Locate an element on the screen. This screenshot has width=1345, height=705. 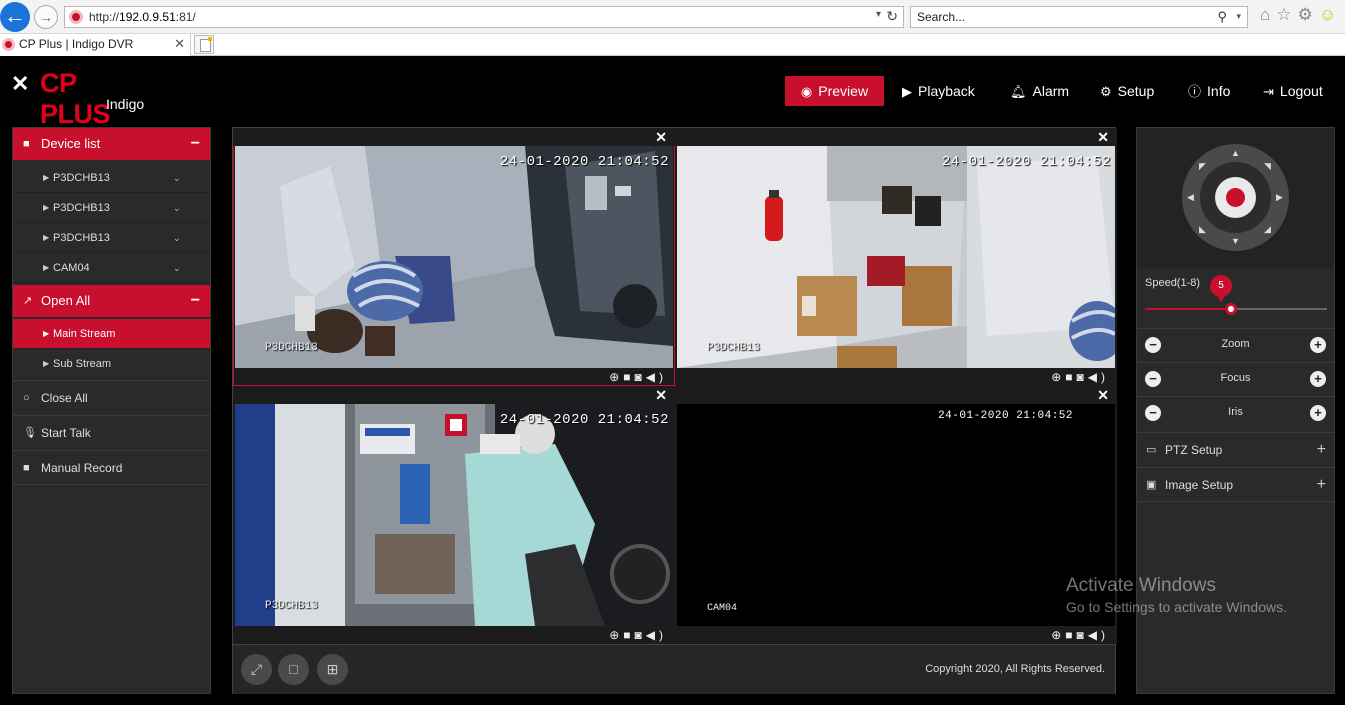
ptz-joystick: ▲ ▼ ◀ ▶ ◤ ◥ ◣ ◢ is located at coordinates (1235, 197).